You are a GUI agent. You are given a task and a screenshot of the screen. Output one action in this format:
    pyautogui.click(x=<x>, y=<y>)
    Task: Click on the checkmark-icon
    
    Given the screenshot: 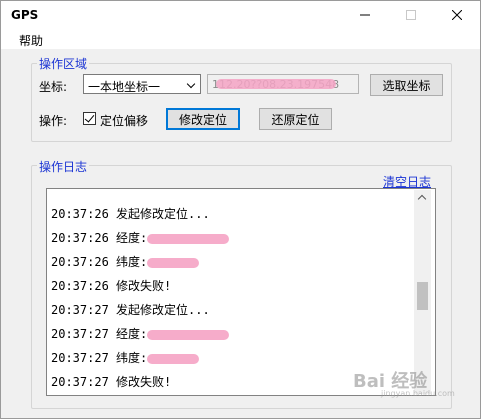 What is the action you would take?
    pyautogui.click(x=89, y=117)
    